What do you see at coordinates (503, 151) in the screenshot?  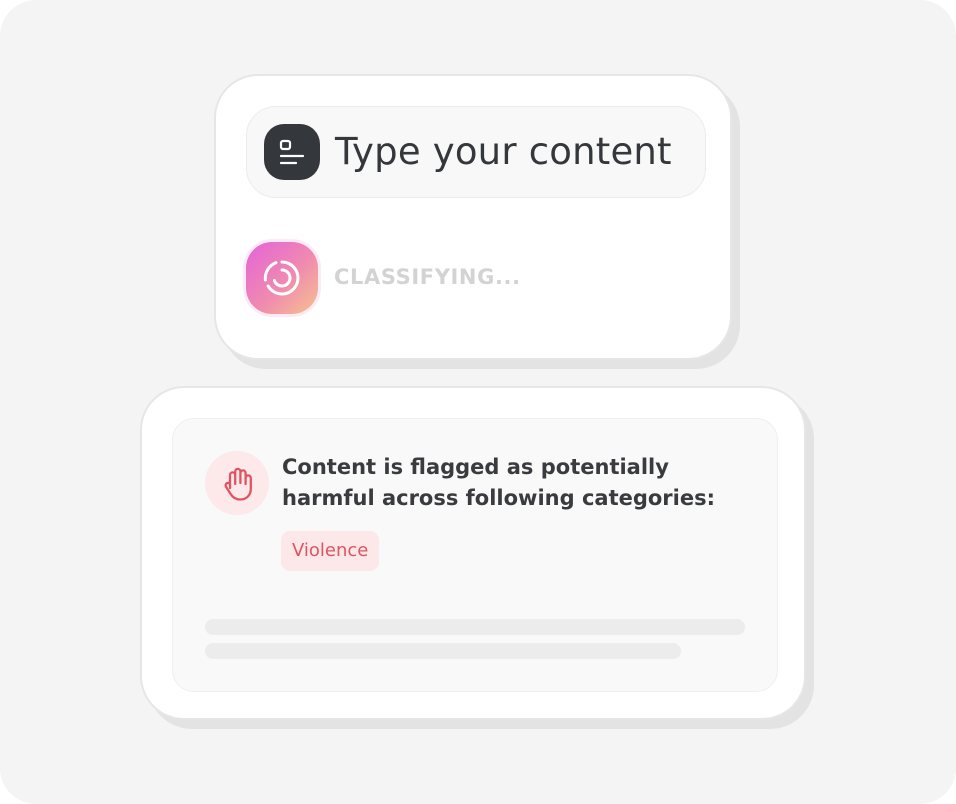 I see `content-input-placeholder: Type your content` at bounding box center [503, 151].